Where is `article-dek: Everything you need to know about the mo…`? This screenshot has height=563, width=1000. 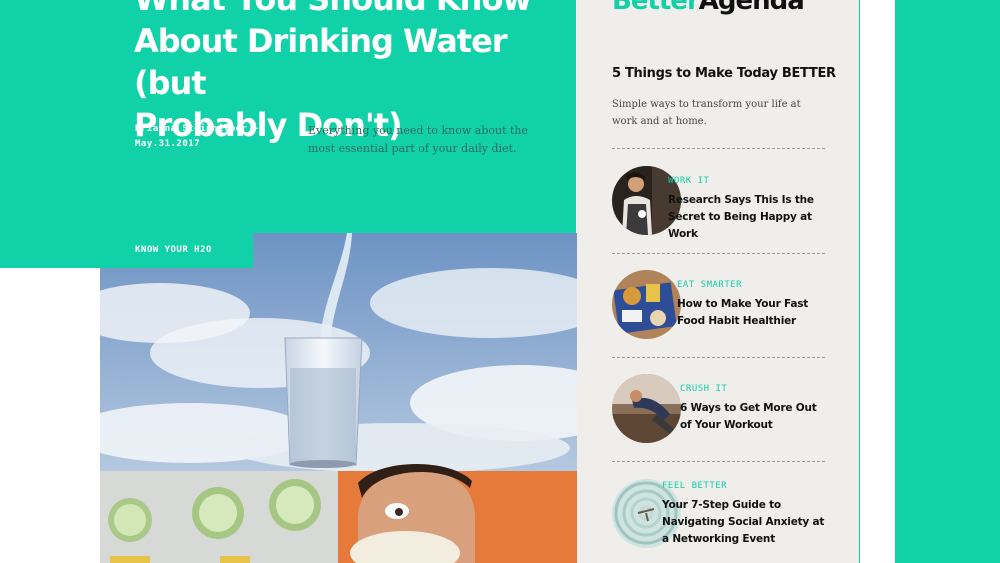
article-dek: Everything you need to know about the mo… is located at coordinates (418, 139).